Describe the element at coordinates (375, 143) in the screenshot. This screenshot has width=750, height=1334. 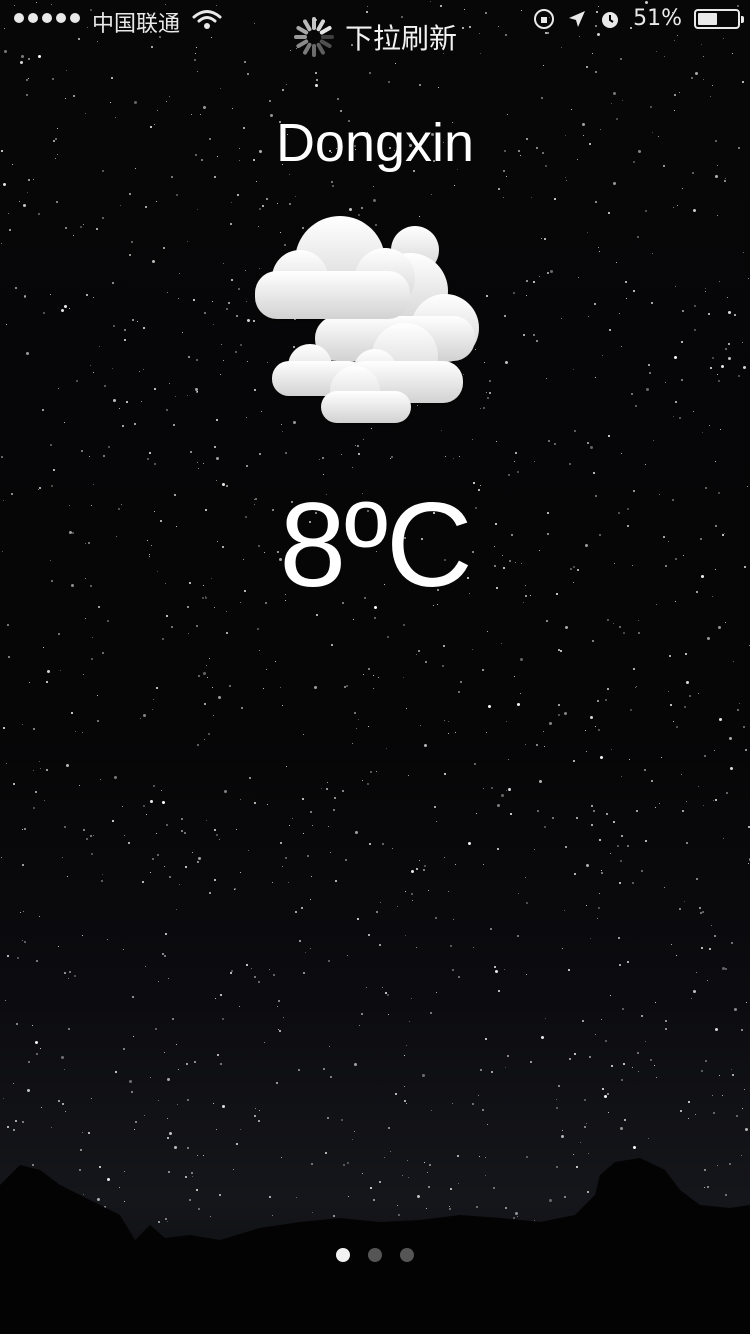
I see `city-name: Dongxin` at that location.